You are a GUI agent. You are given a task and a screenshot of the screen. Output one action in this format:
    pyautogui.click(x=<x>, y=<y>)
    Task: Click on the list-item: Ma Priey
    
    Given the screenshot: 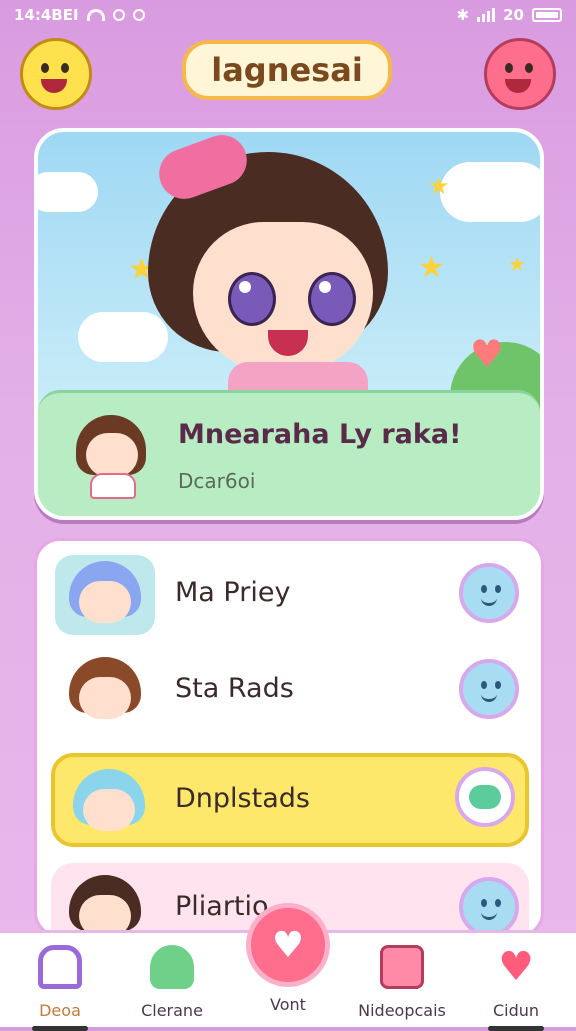 What is the action you would take?
    pyautogui.click(x=290, y=596)
    